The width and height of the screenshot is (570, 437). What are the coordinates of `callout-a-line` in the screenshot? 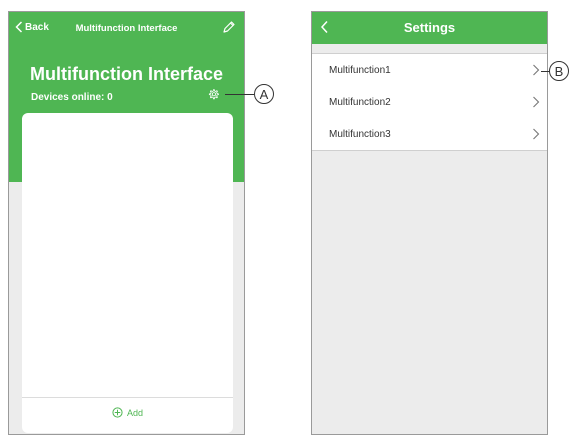 It's located at (239, 94).